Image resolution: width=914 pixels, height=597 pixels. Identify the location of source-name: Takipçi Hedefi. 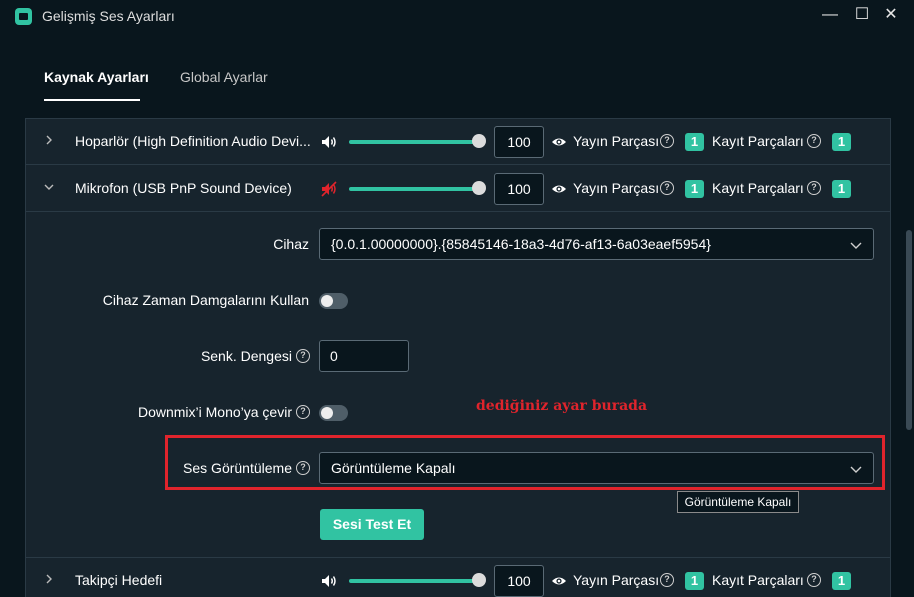
(119, 580).